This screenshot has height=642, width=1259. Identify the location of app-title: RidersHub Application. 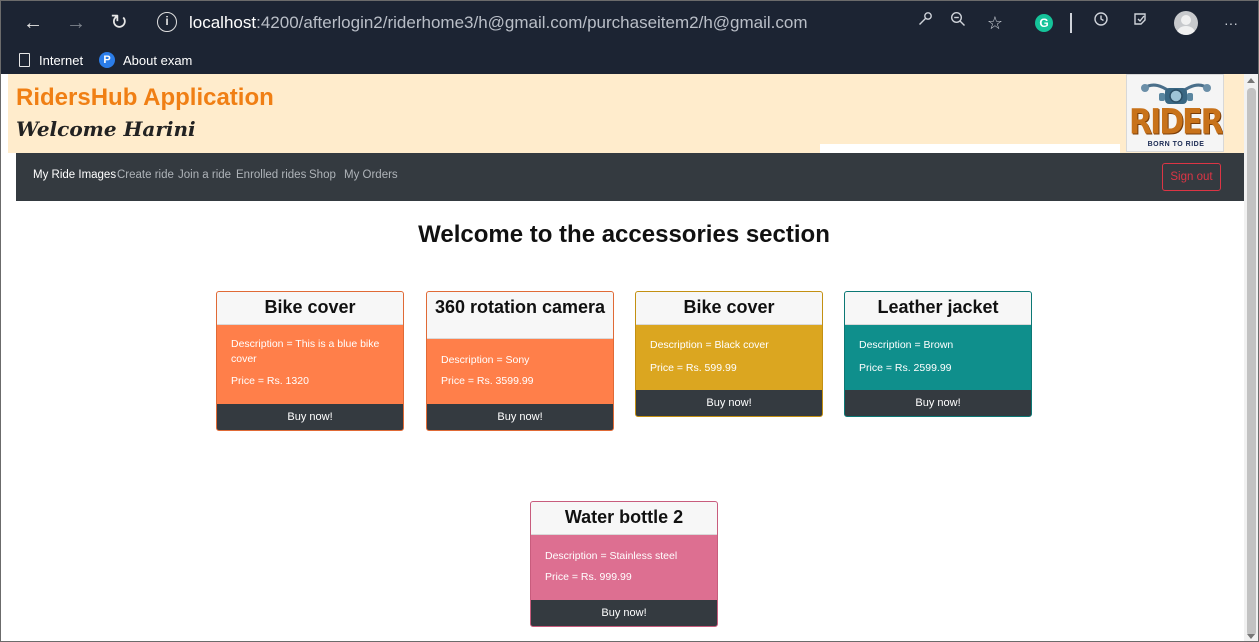
(145, 97).